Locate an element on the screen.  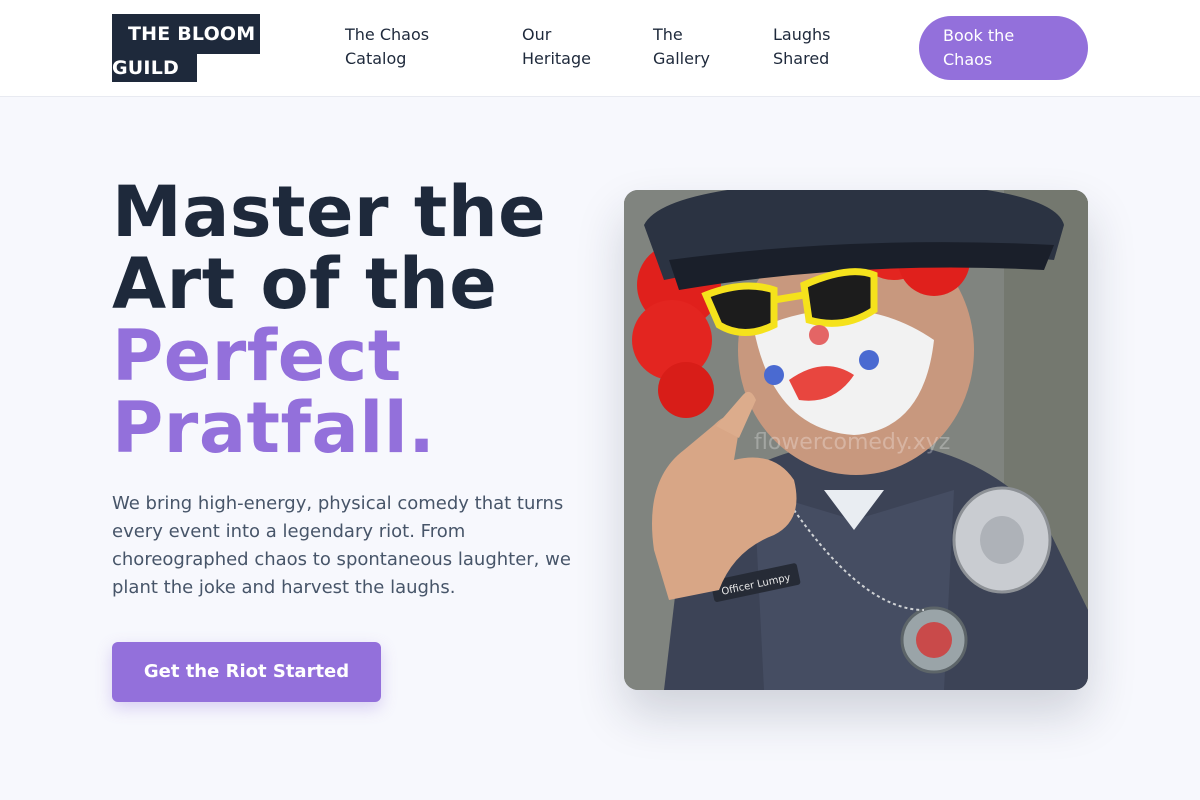
logo-text-line1: THE BLOOM is located at coordinates (186, 34).